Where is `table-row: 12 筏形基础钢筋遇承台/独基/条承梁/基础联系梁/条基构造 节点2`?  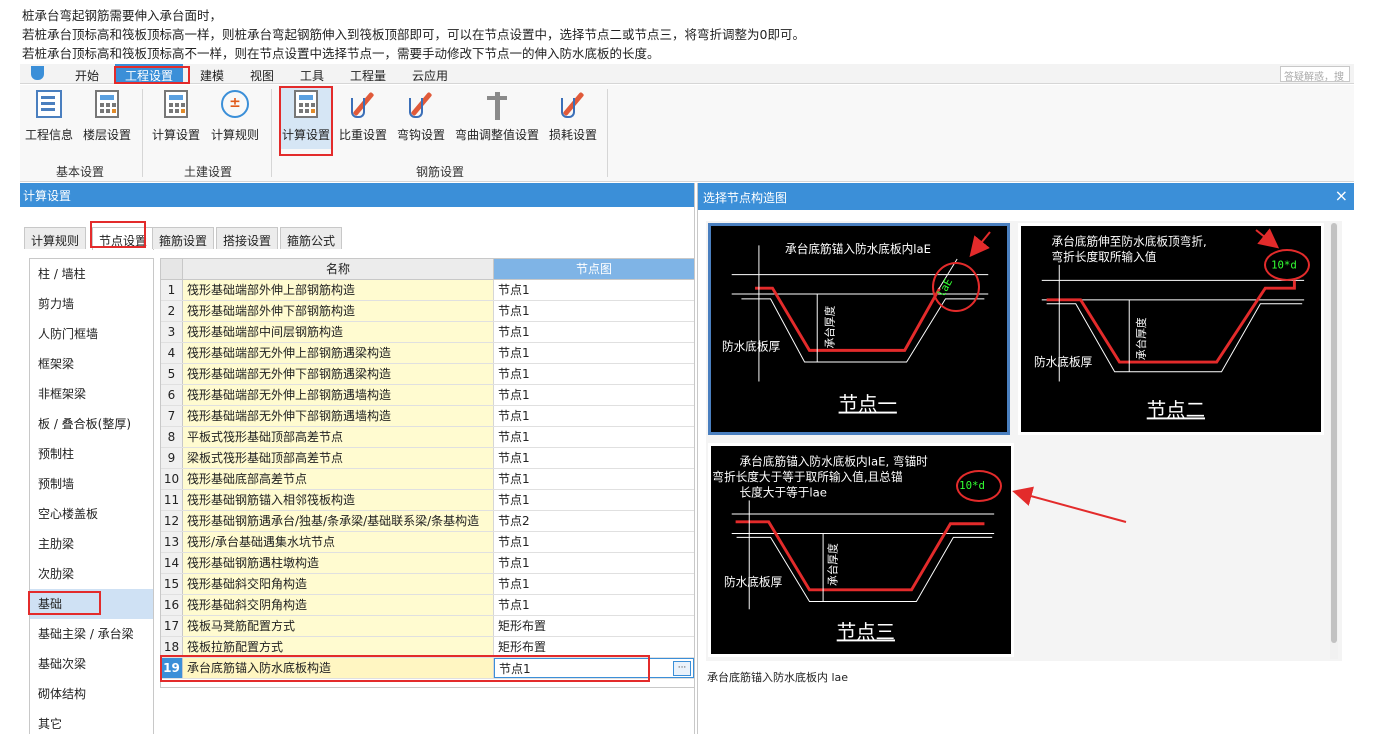 table-row: 12 筏形基础钢筋遇承台/独基/条承梁/基础联系梁/条基构造 节点2 is located at coordinates (427, 521).